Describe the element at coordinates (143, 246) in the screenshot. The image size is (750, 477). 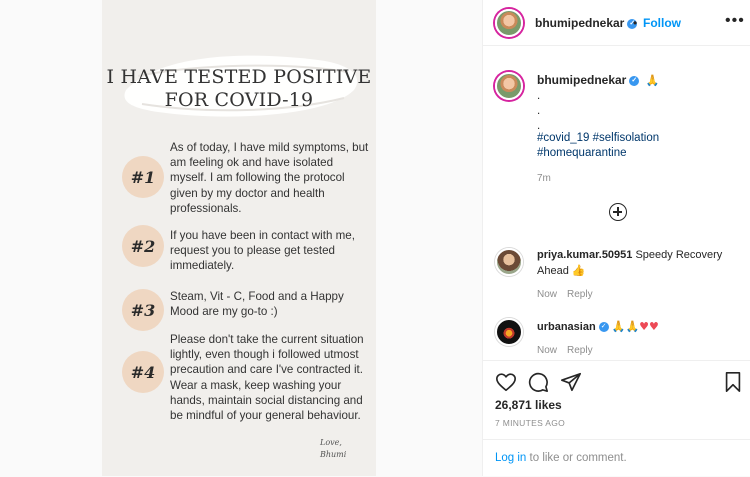
I see `step-badge: #2` at that location.